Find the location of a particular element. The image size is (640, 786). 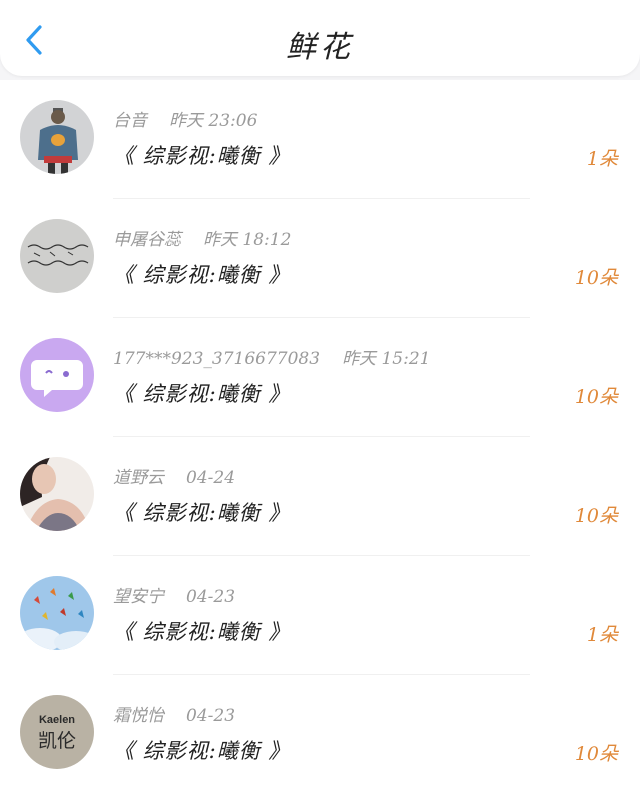

sender-name: 177***923_3716677083 is located at coordinates (217, 359).